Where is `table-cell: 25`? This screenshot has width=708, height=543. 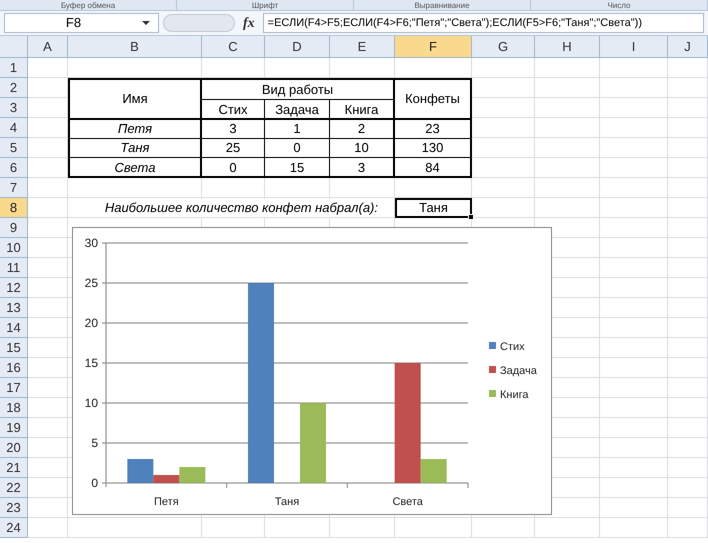 table-cell: 25 is located at coordinates (233, 148).